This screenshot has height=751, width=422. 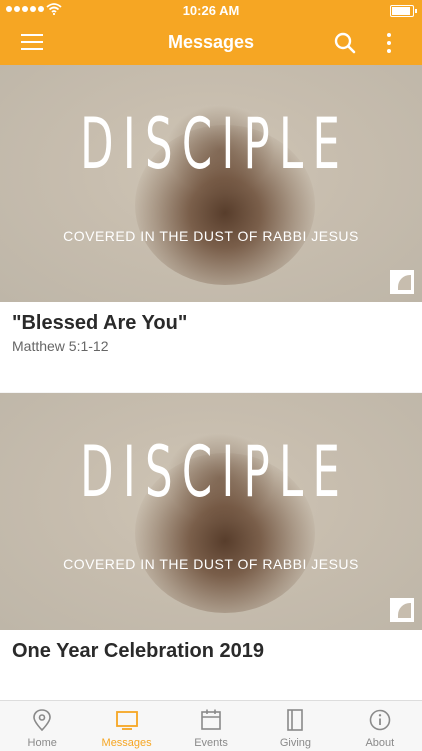 I want to click on location-pin-icon, so click(x=42, y=720).